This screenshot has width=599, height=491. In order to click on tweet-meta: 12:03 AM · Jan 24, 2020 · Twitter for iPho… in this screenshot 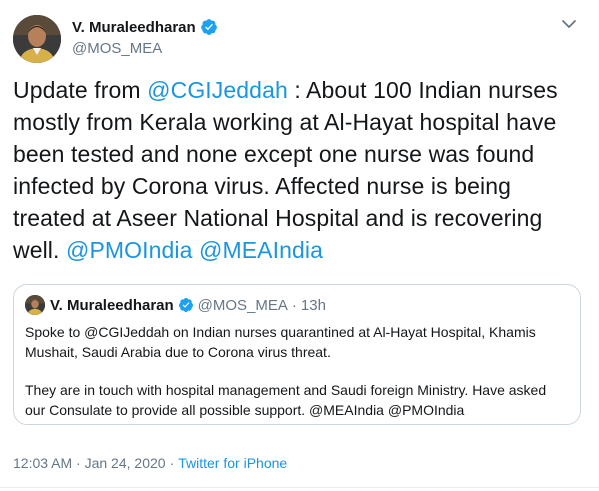, I will do `click(150, 463)`.